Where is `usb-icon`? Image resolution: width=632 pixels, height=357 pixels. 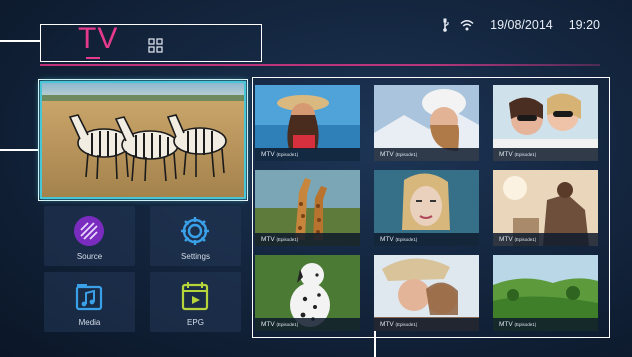 usb-icon is located at coordinates (445, 25).